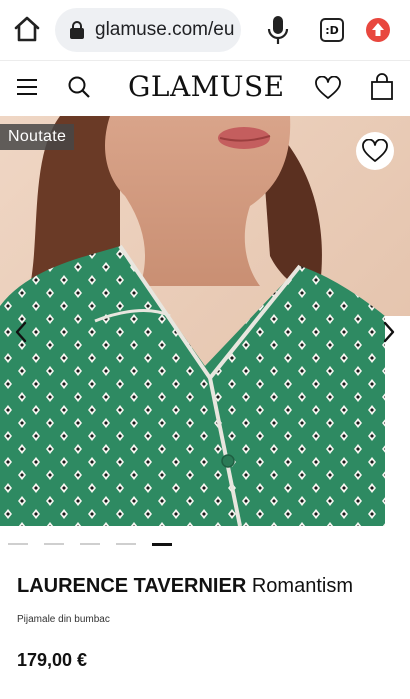 The width and height of the screenshot is (410, 699). Describe the element at coordinates (165, 29) in the screenshot. I see `url-text: glamuse.com/eu` at that location.